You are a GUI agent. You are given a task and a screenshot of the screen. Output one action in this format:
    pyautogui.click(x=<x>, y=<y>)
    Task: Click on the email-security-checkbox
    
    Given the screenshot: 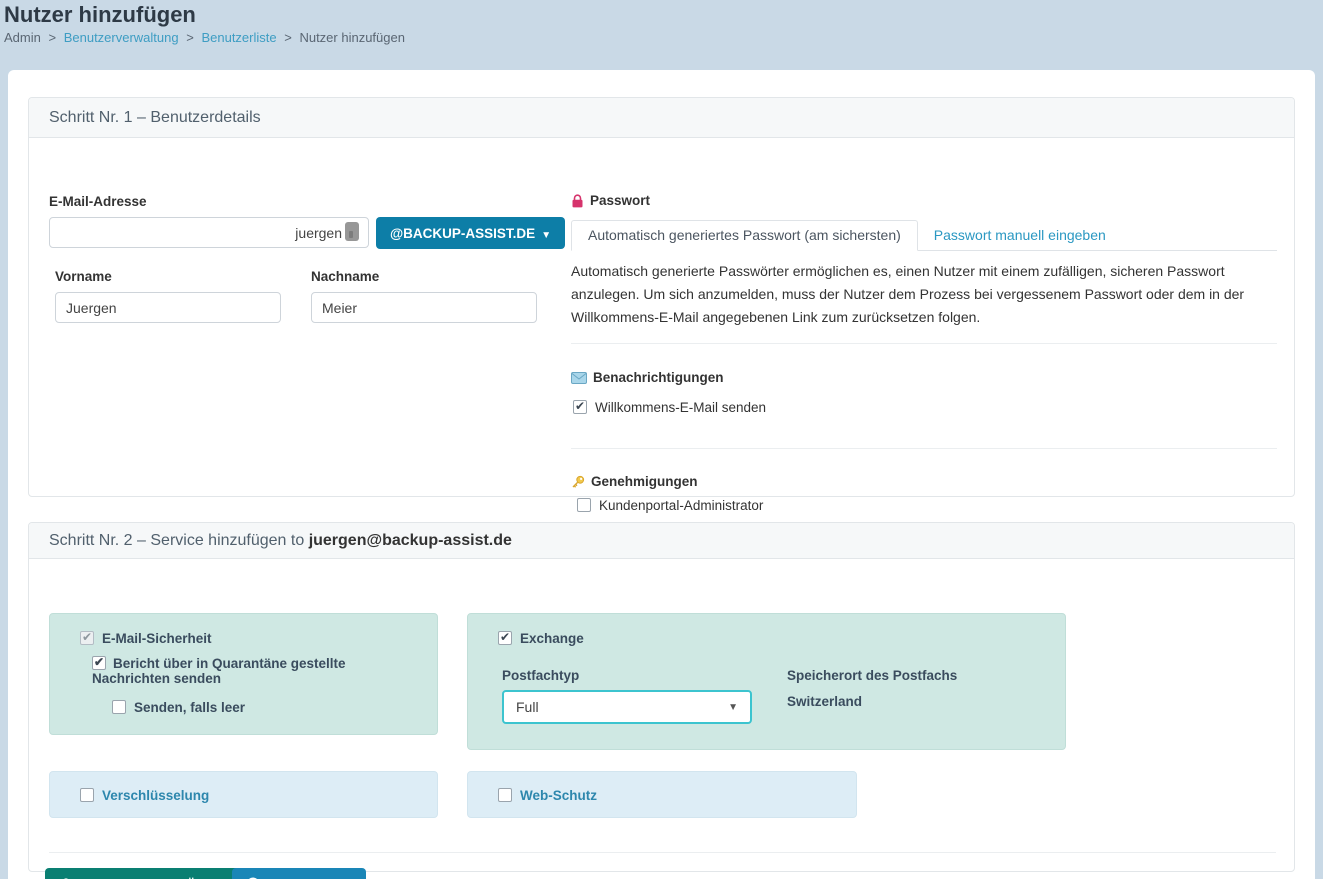 What is the action you would take?
    pyautogui.click(x=87, y=637)
    